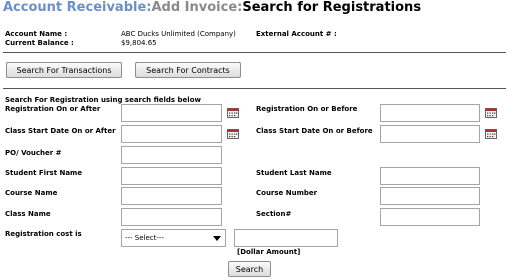 This screenshot has width=508, height=280. Describe the element at coordinates (217, 238) in the screenshot. I see `chevron-down-icon` at that location.